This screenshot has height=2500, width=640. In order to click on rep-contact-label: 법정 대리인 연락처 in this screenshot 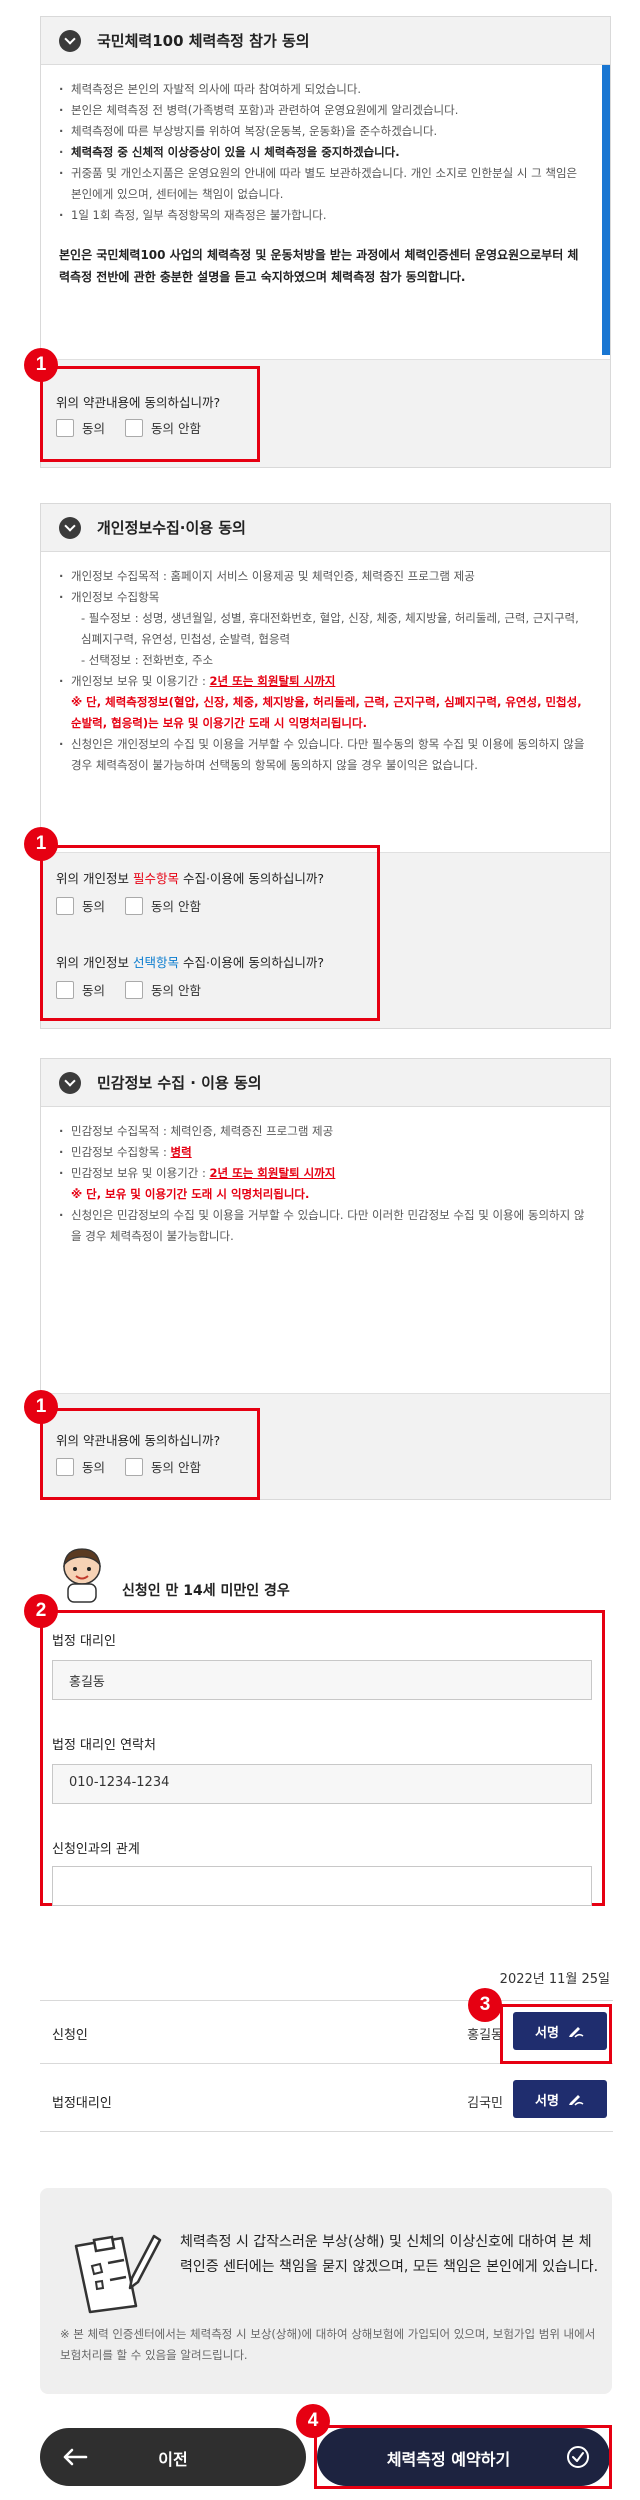, I will do `click(104, 1745)`.